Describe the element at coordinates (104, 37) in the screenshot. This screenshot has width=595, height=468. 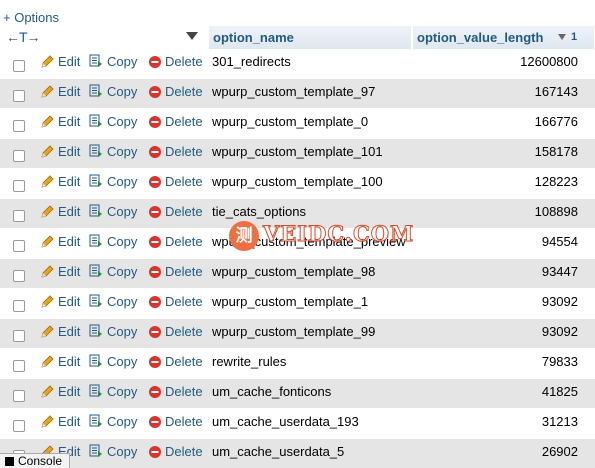
I see `actions-header-cell: ←T→` at that location.